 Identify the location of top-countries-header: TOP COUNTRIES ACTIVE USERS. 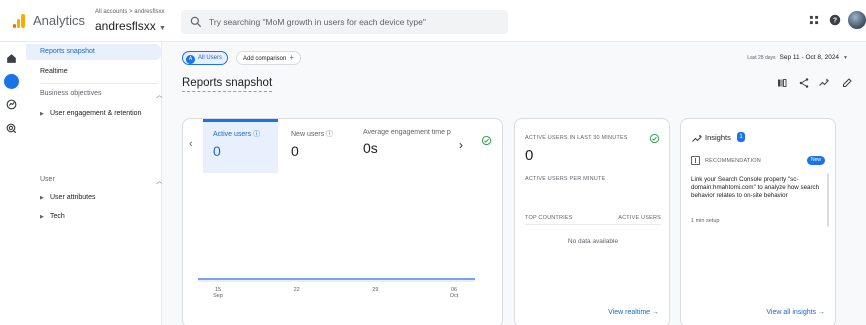
(593, 220).